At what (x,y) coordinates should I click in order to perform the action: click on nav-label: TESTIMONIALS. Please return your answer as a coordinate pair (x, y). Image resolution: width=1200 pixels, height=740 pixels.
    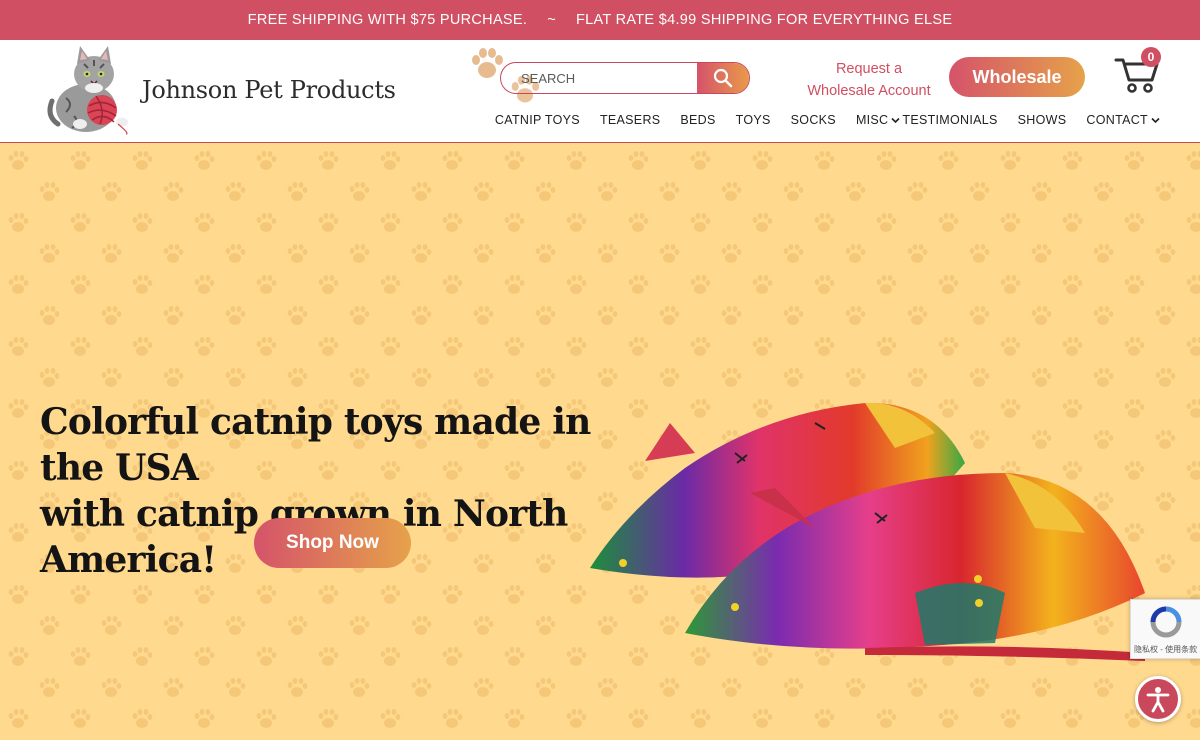
    Looking at the image, I should click on (950, 120).